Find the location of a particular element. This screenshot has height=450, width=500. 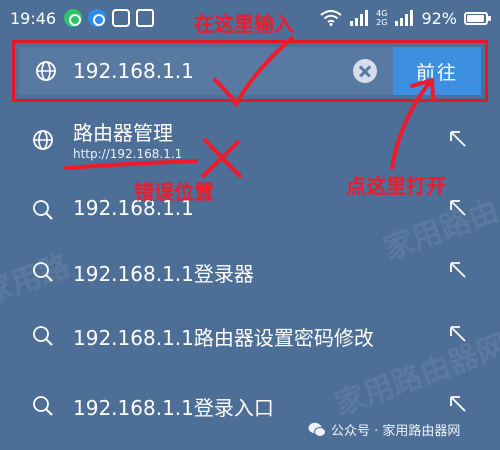

wifi-icon is located at coordinates (331, 18).